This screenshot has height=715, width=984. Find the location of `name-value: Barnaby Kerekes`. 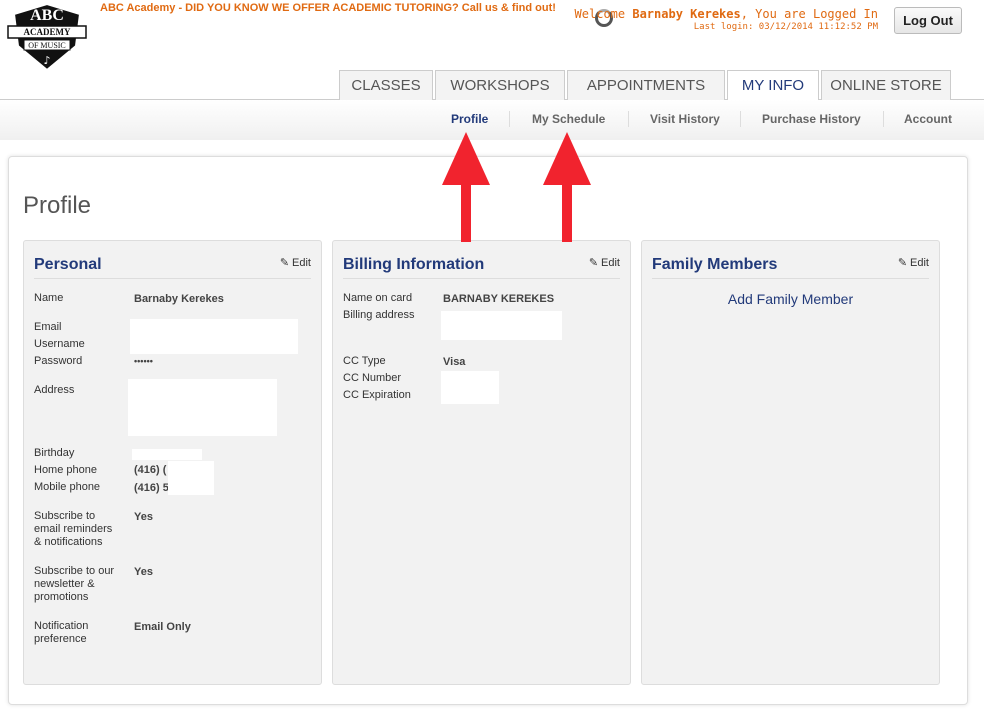

name-value: Barnaby Kerekes is located at coordinates (179, 299).